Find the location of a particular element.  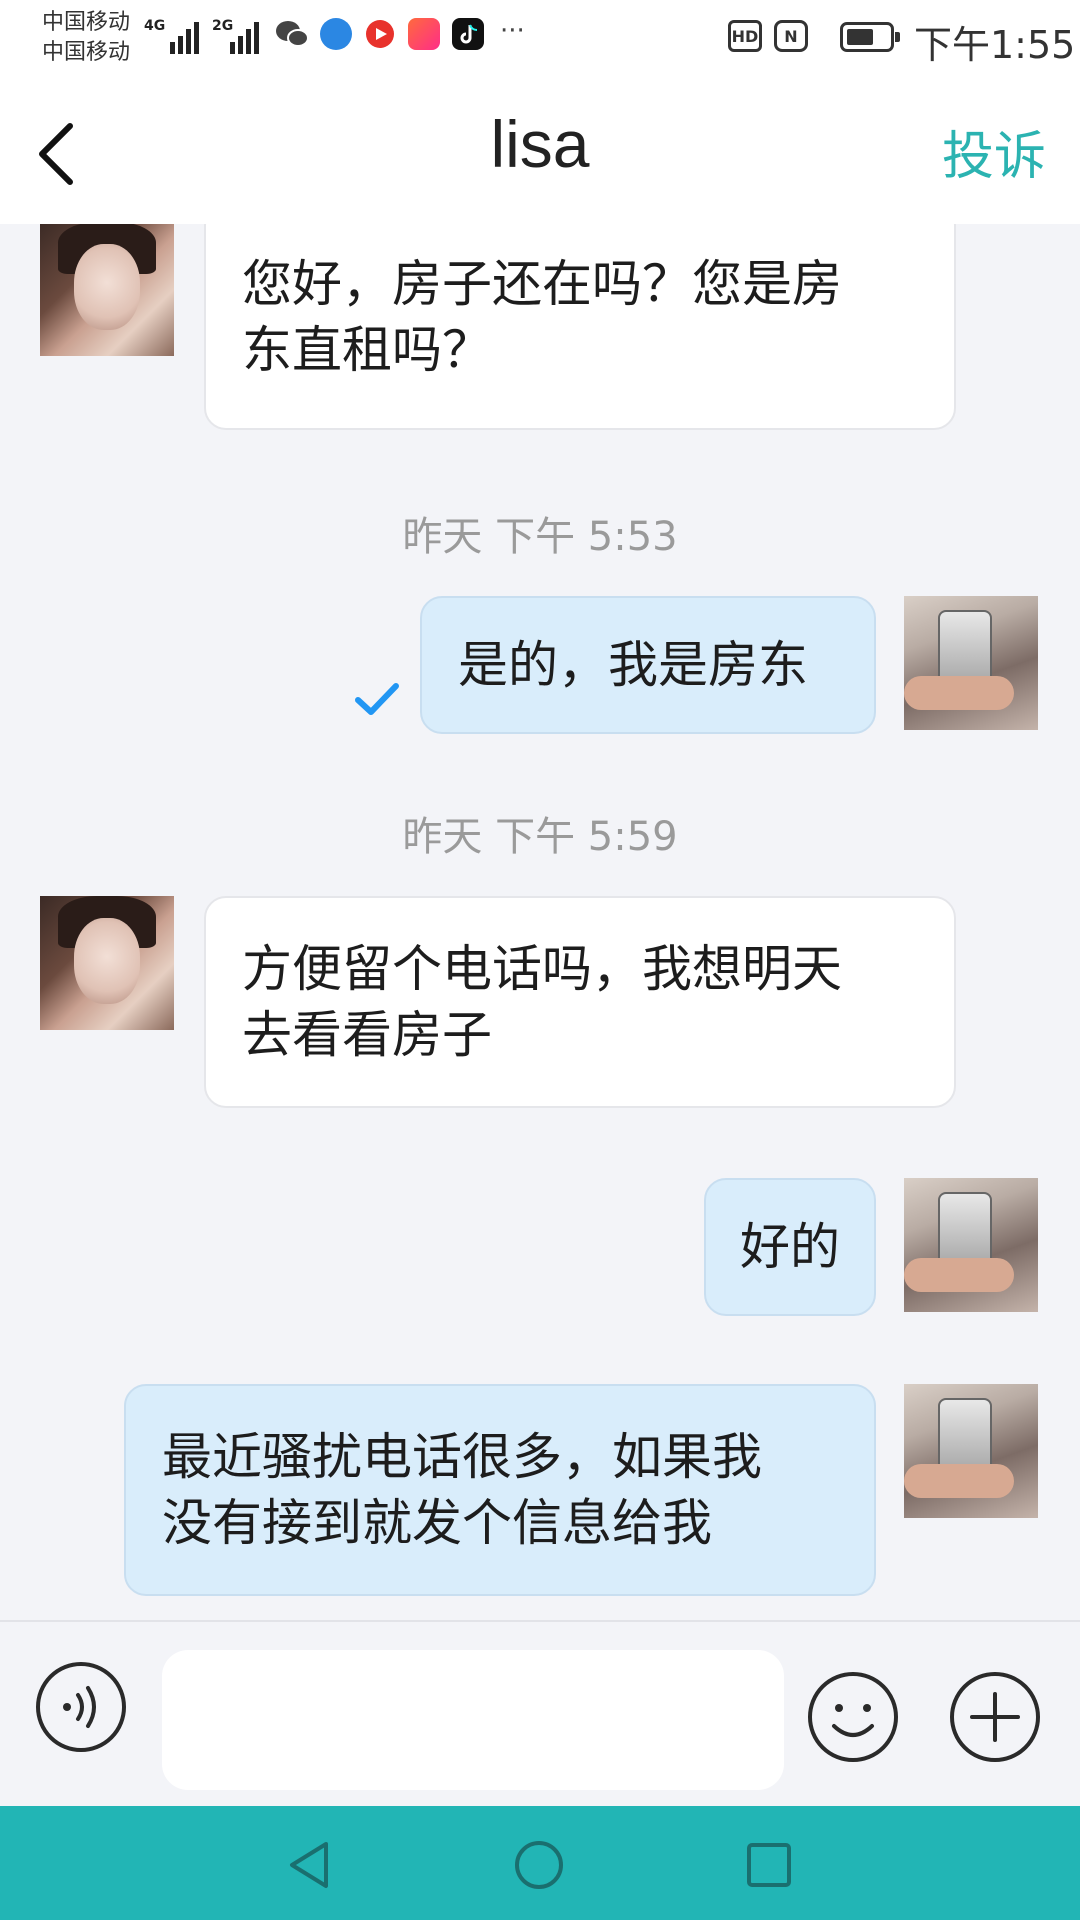

triangle-back-icon is located at coordinates (309, 1865).